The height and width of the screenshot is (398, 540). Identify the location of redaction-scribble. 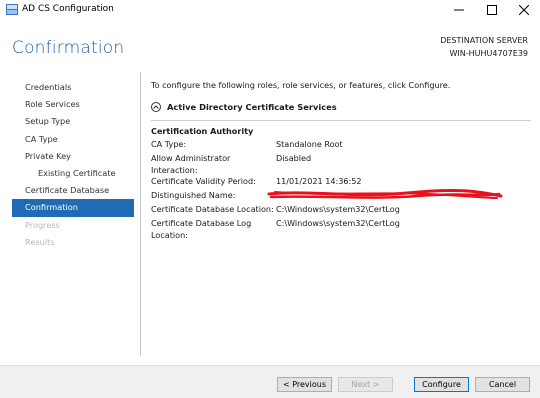
(385, 194).